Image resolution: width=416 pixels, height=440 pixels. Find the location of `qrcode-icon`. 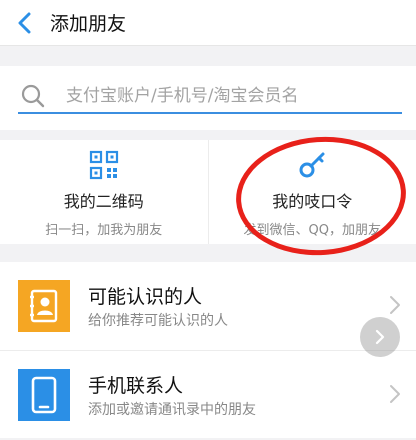

qrcode-icon is located at coordinates (103, 165).